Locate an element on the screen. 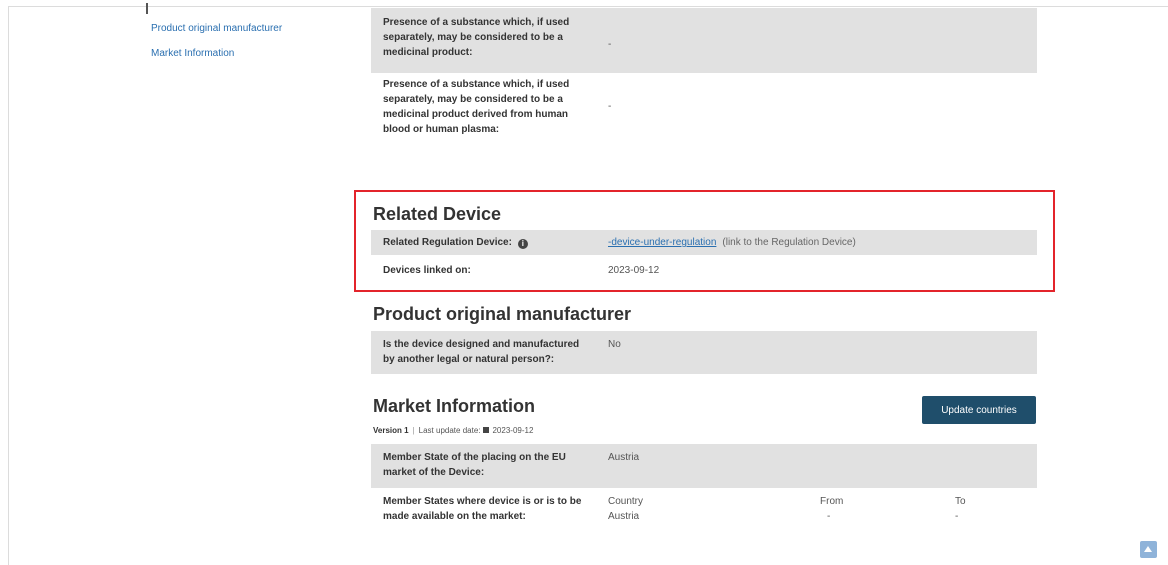 The width and height of the screenshot is (1168, 565). from-cell: - is located at coordinates (829, 516).